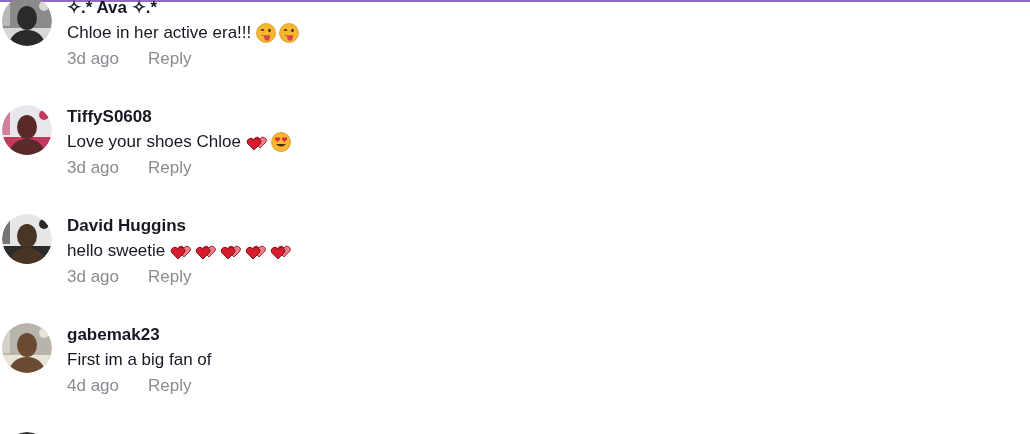 The width and height of the screenshot is (1030, 434). What do you see at coordinates (180, 226) in the screenshot?
I see `username: David Huggins` at bounding box center [180, 226].